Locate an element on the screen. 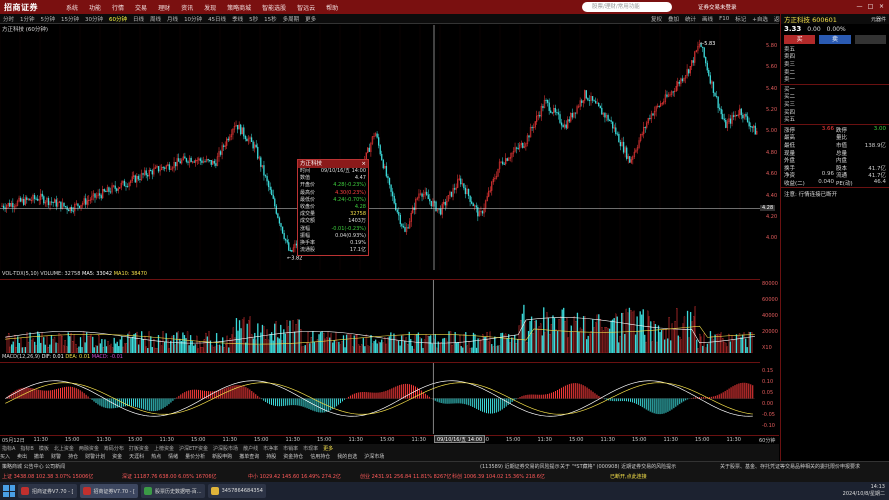 The height and width of the screenshot is (500, 889). toolbar-button-6: 资金 is located at coordinates (117, 456).